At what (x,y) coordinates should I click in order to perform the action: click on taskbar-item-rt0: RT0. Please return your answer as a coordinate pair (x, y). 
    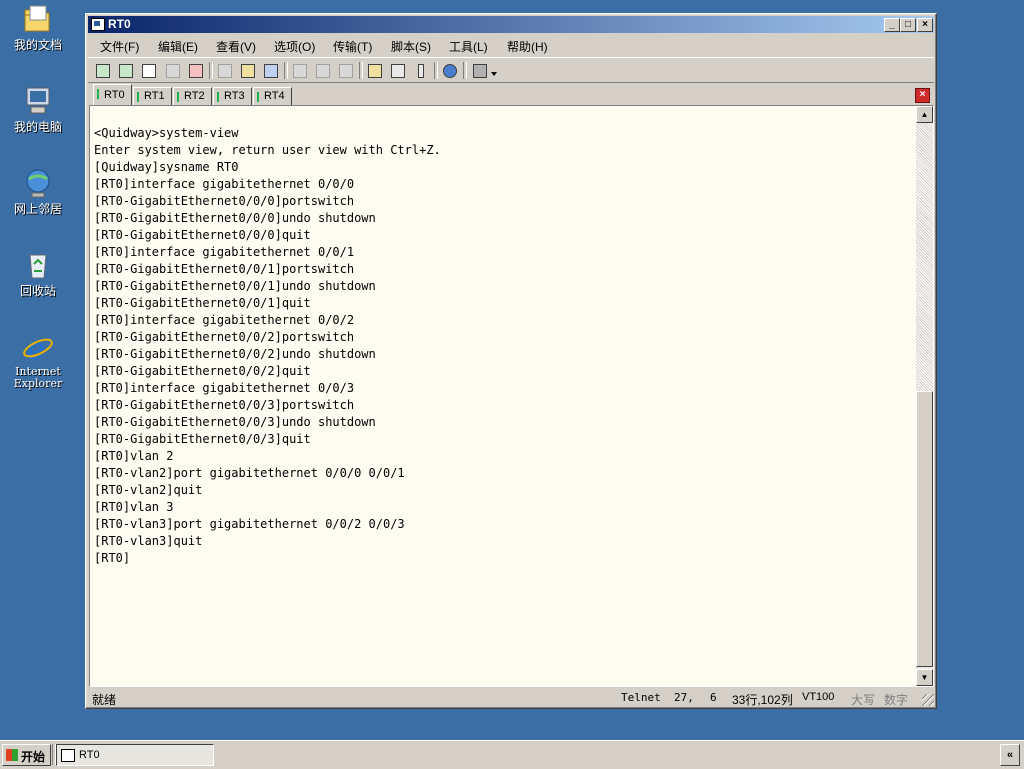
    Looking at the image, I should click on (135, 755).